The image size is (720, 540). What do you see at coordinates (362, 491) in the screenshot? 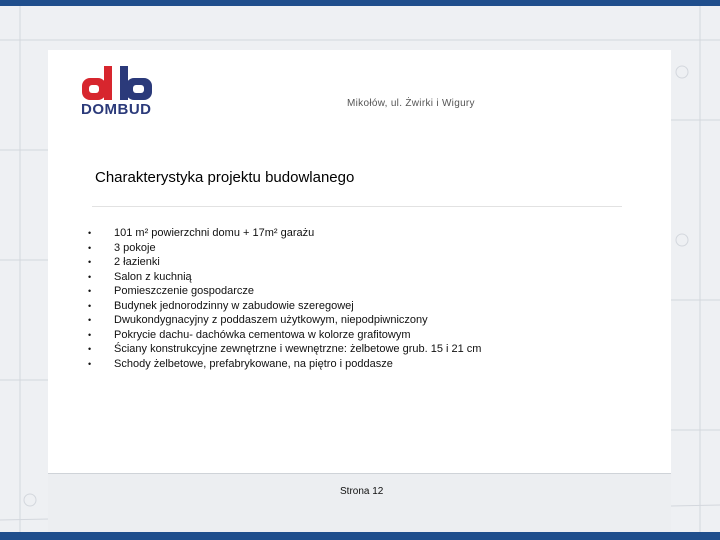
I see `page-number: Strona 12` at bounding box center [362, 491].